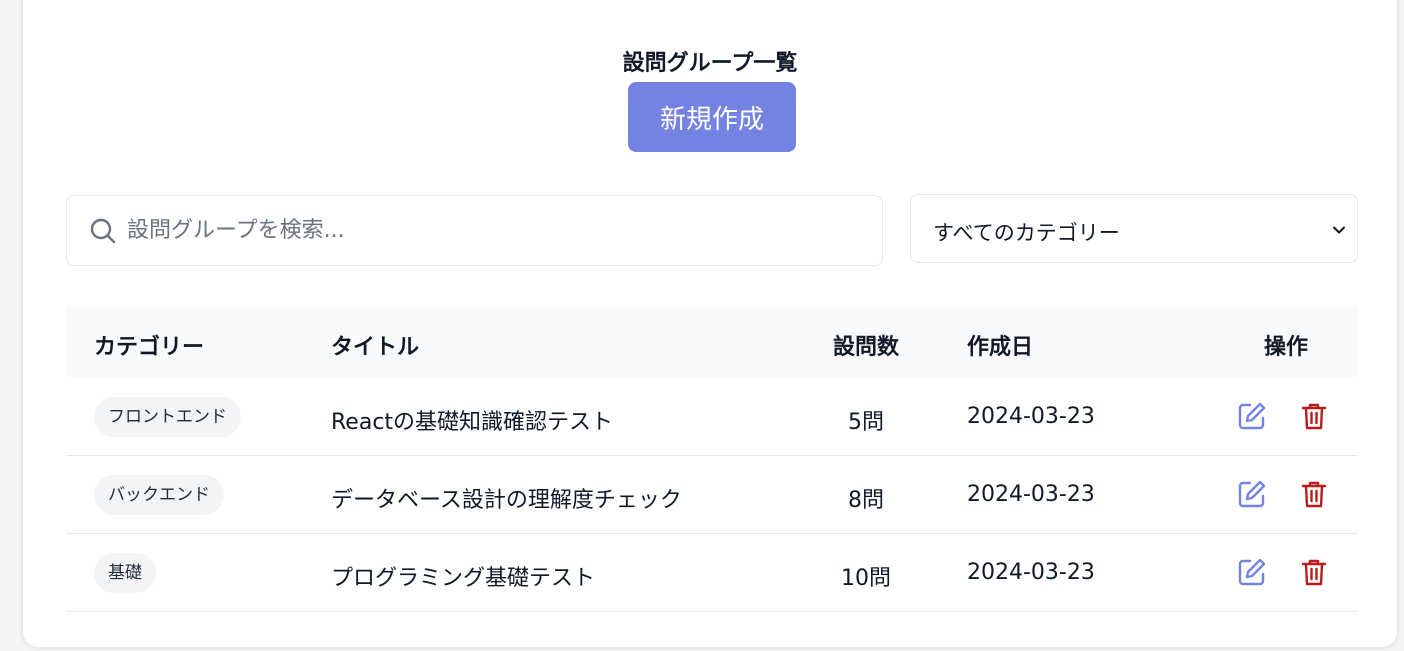  I want to click on category-badge: フロントエンド, so click(167, 417).